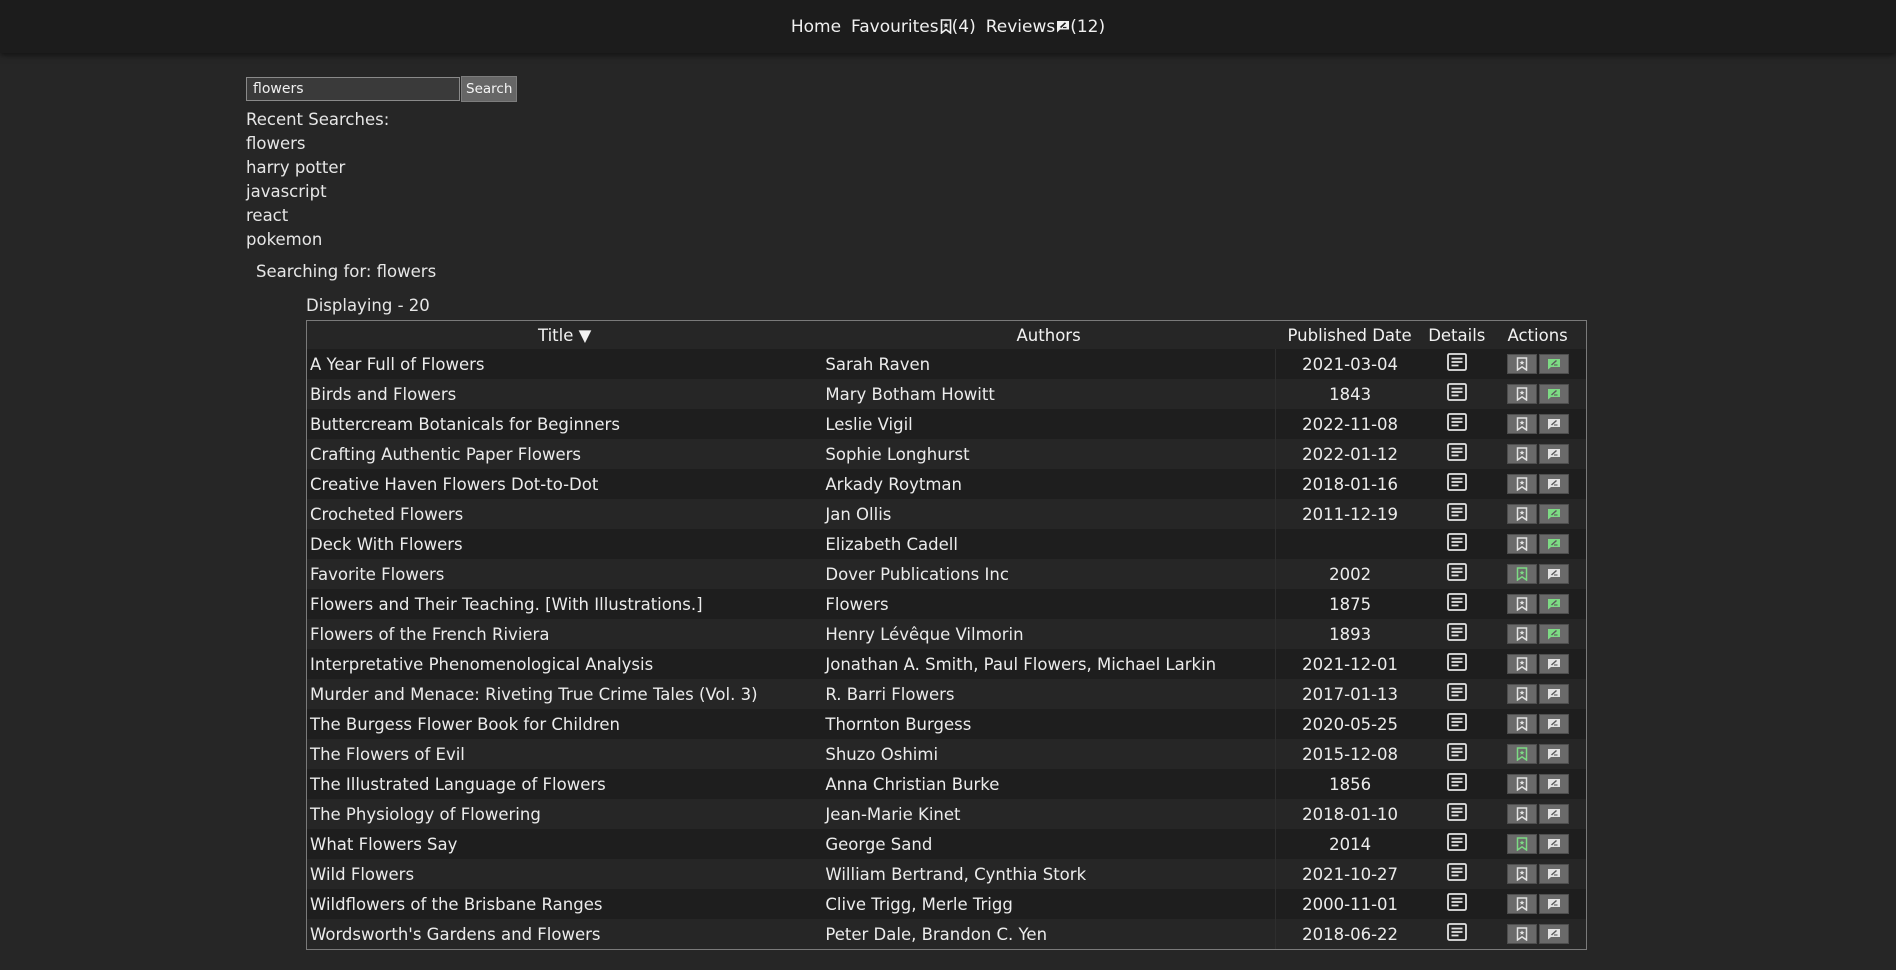 This screenshot has width=1896, height=970. I want to click on column-header-title: Title ▼, so click(564, 335).